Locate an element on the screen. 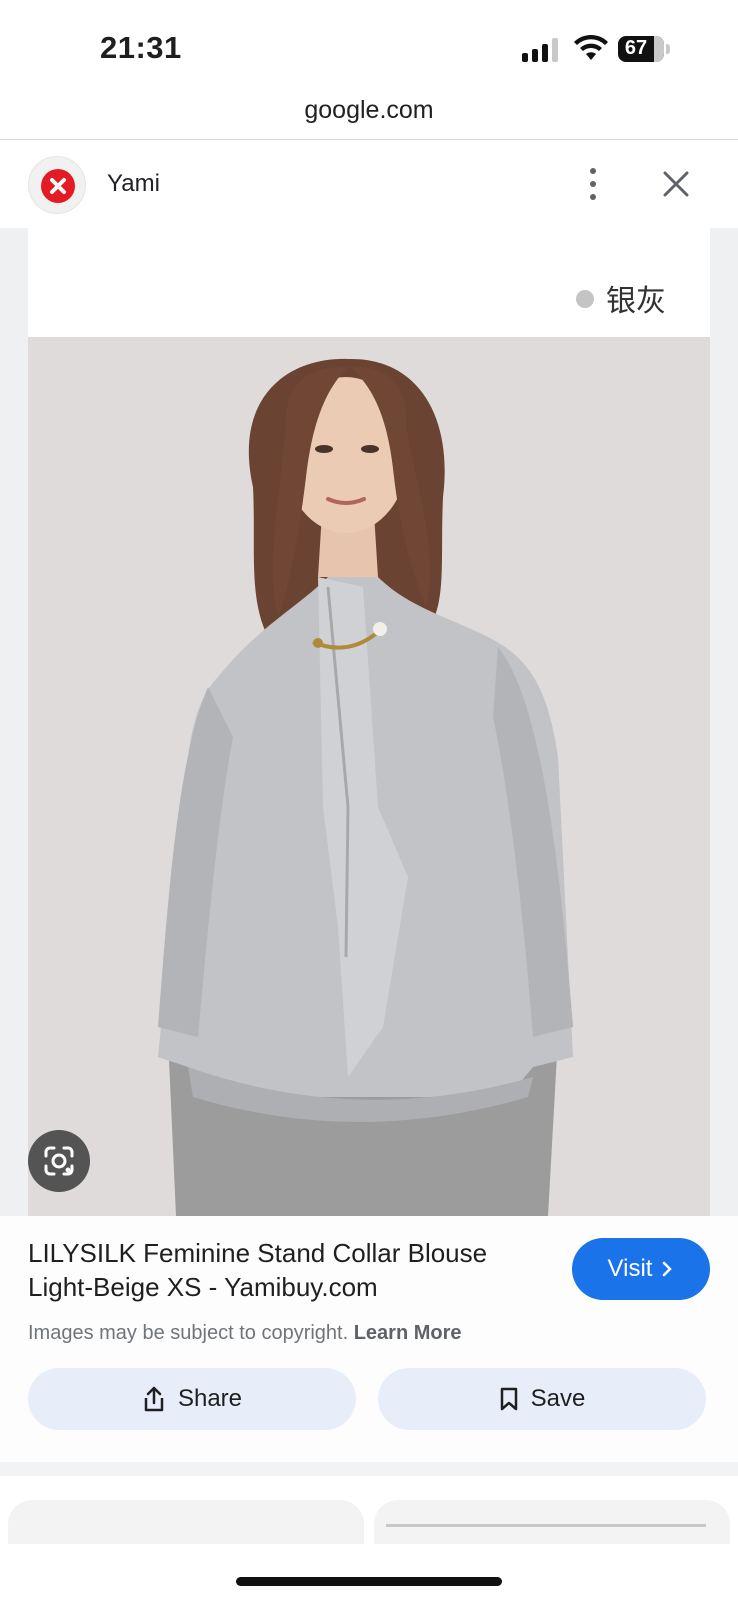 The image size is (738, 1600). share-icon is located at coordinates (154, 1399).